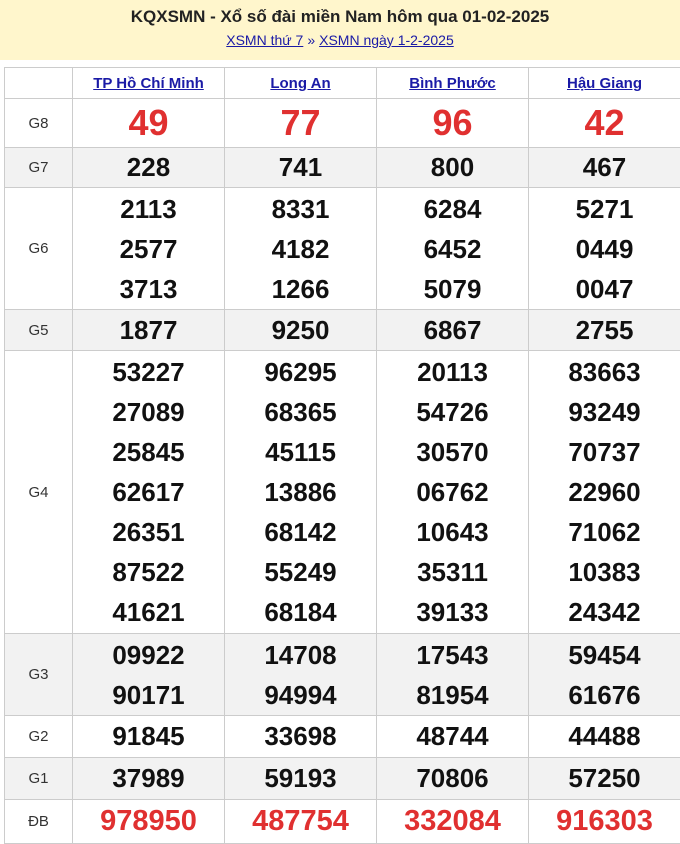 Image resolution: width=680 pixels, height=844 pixels. What do you see at coordinates (453, 737) in the screenshot?
I see `prize-value: 48744` at bounding box center [453, 737].